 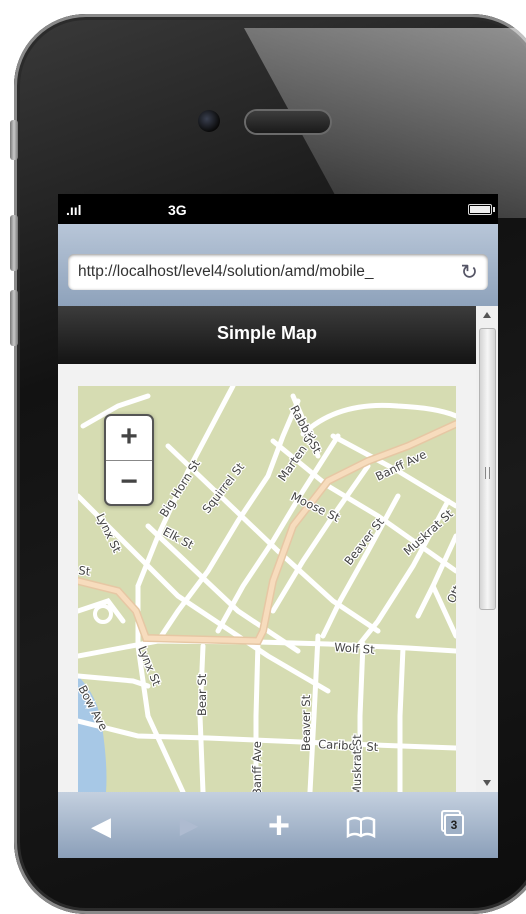 What do you see at coordinates (74, 210) in the screenshot?
I see `signal-icon: .ııl` at bounding box center [74, 210].